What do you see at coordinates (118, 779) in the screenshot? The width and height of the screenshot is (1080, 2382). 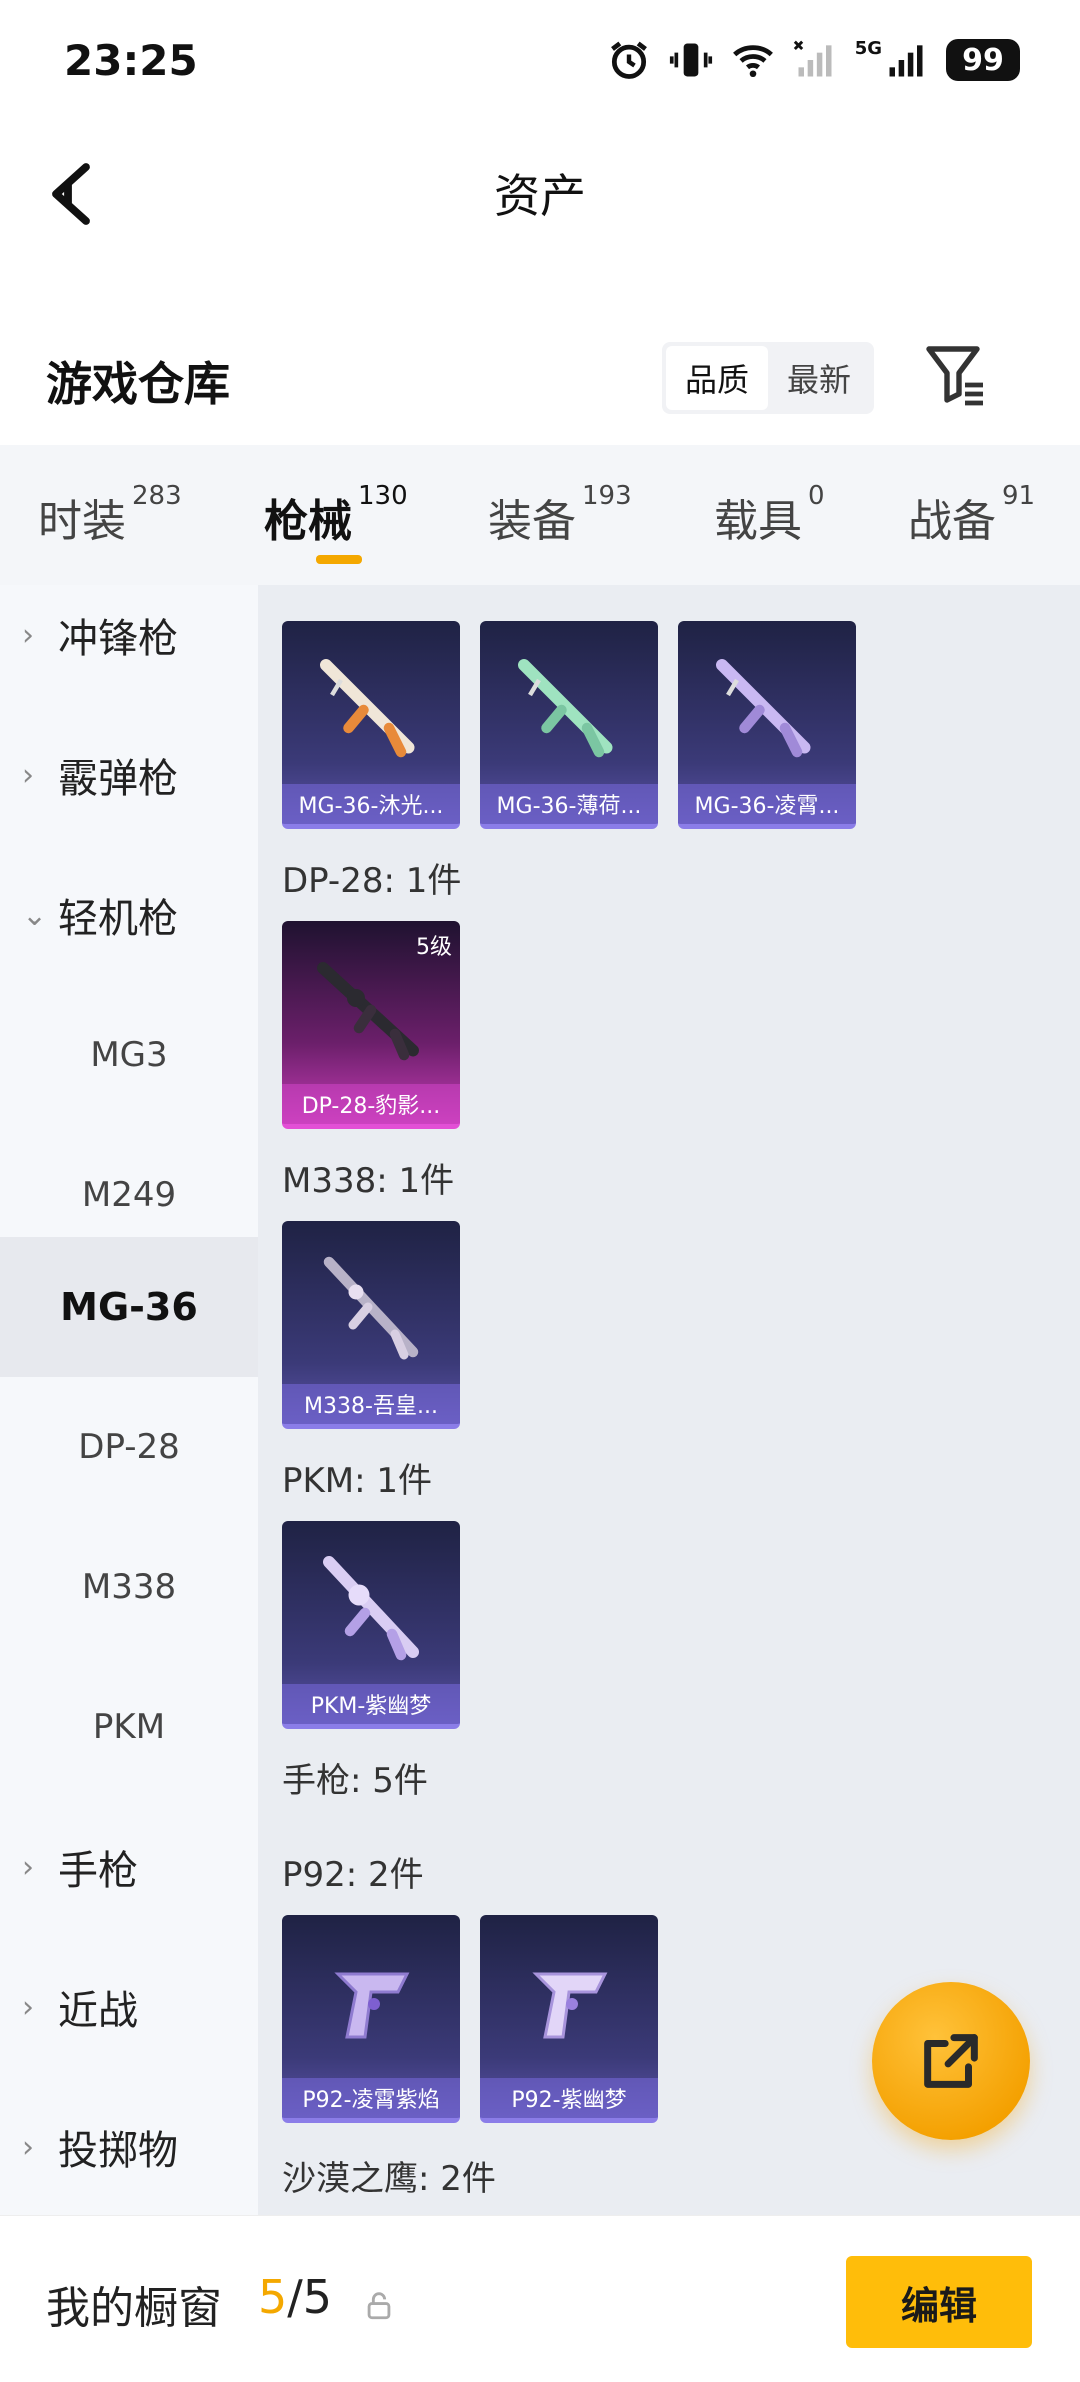 I see `subnav-label: 霰弹枪` at bounding box center [118, 779].